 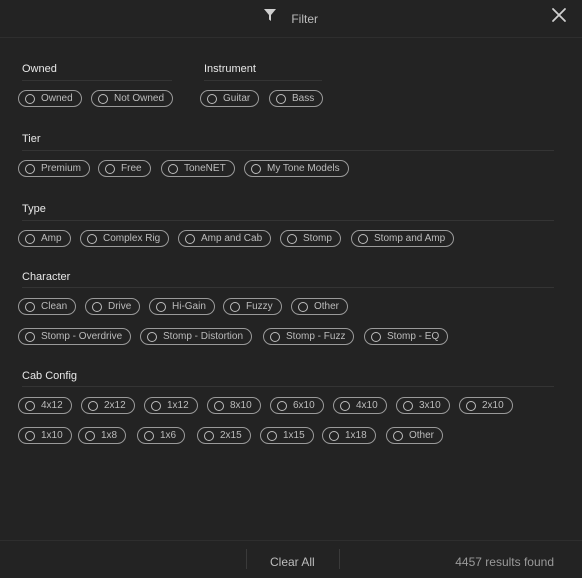 What do you see at coordinates (349, 435) in the screenshot?
I see `filter-chip-1x18: 1x18` at bounding box center [349, 435].